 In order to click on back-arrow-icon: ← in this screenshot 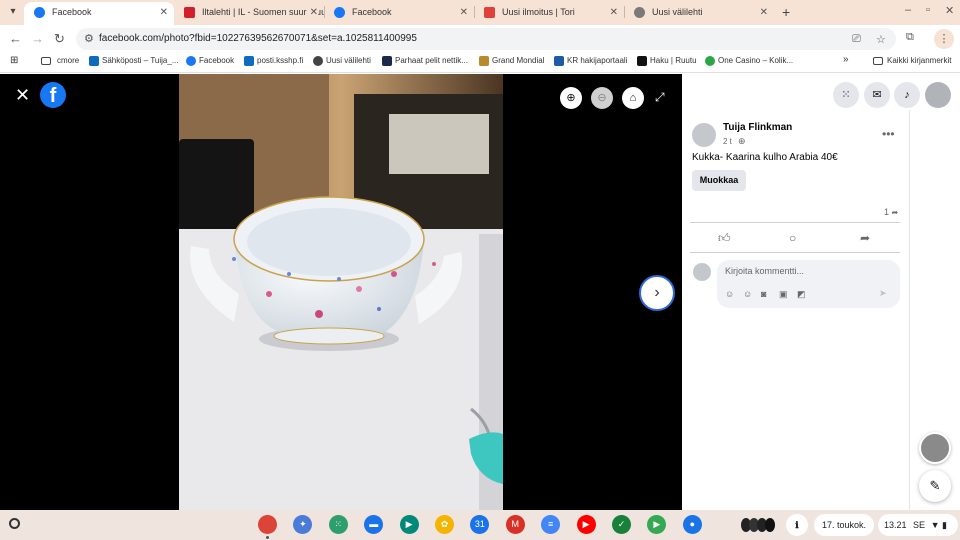, I will do `click(15, 38)`.